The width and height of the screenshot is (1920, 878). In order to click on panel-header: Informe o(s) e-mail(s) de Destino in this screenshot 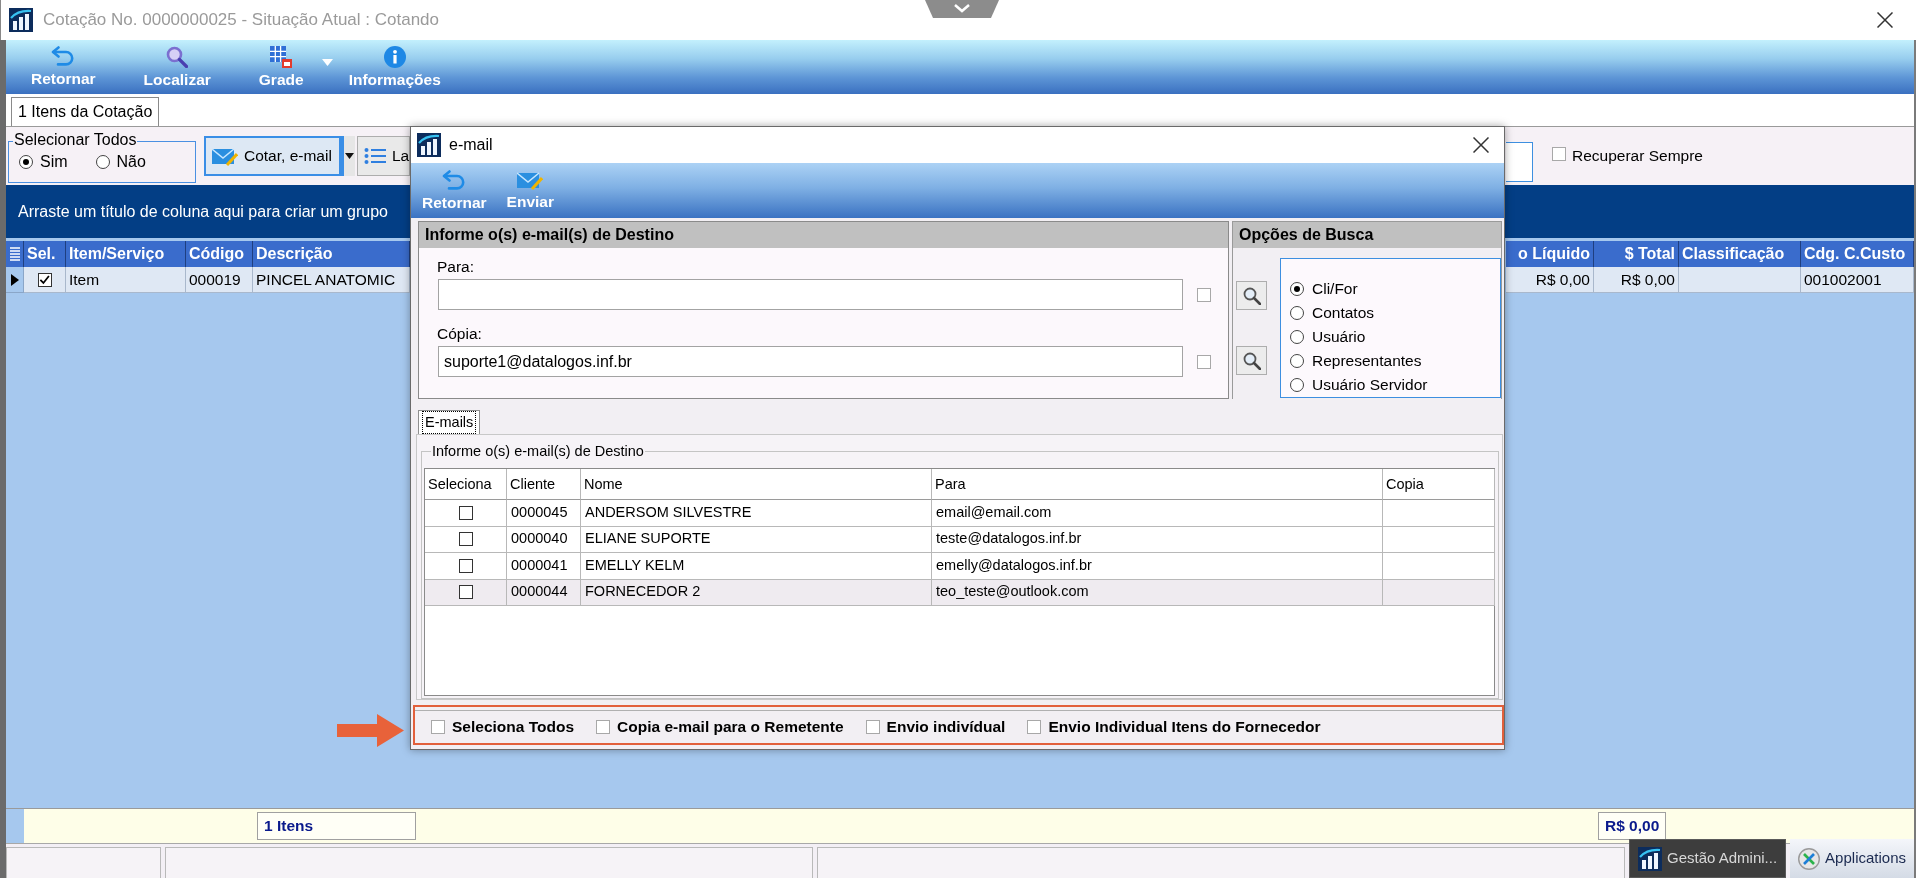, I will do `click(823, 235)`.